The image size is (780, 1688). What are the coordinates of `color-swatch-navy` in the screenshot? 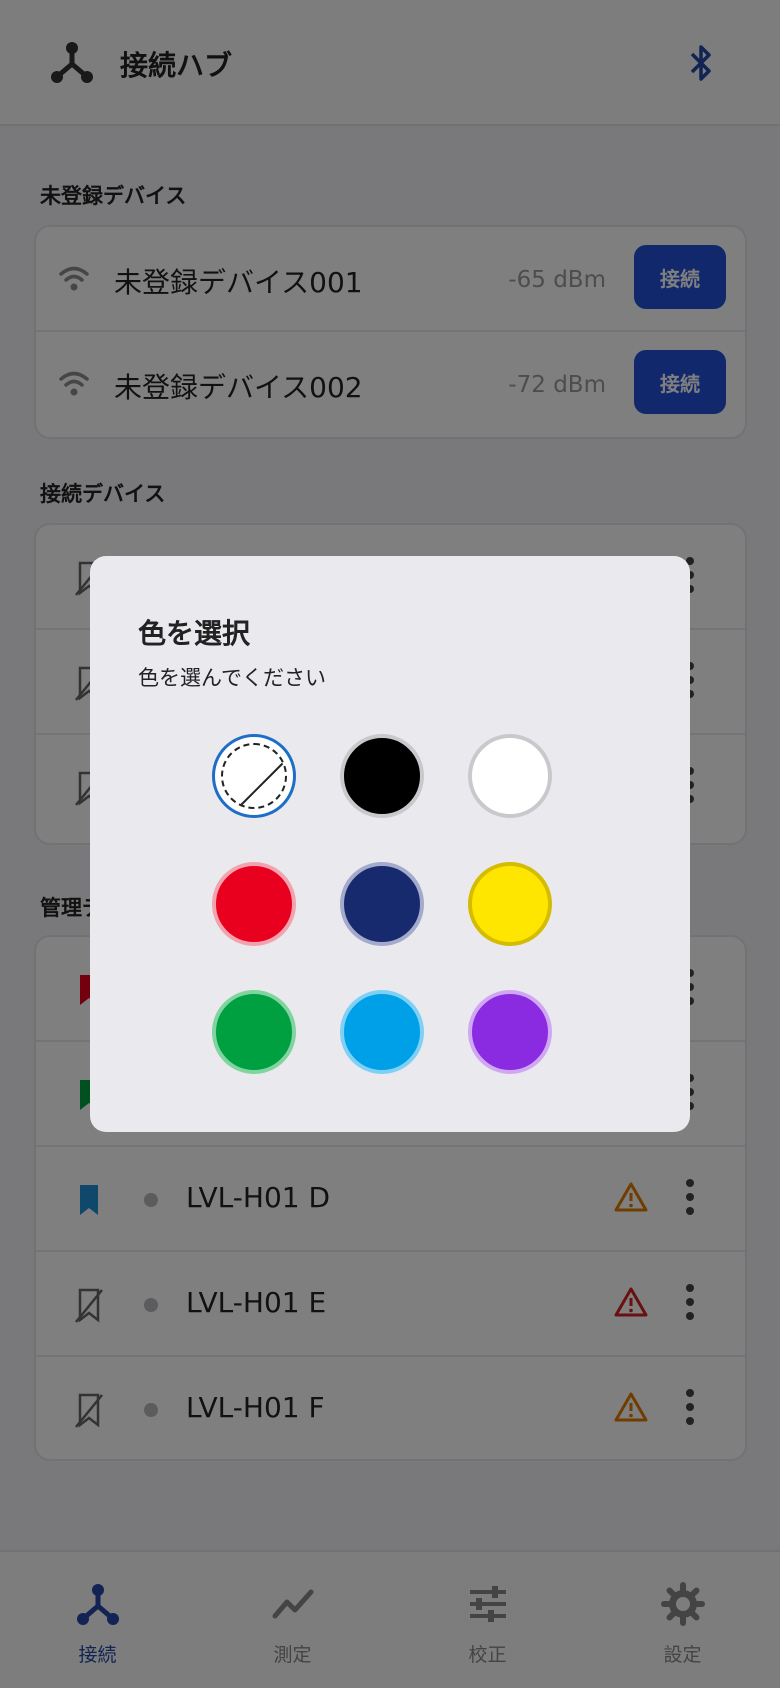 It's located at (382, 904).